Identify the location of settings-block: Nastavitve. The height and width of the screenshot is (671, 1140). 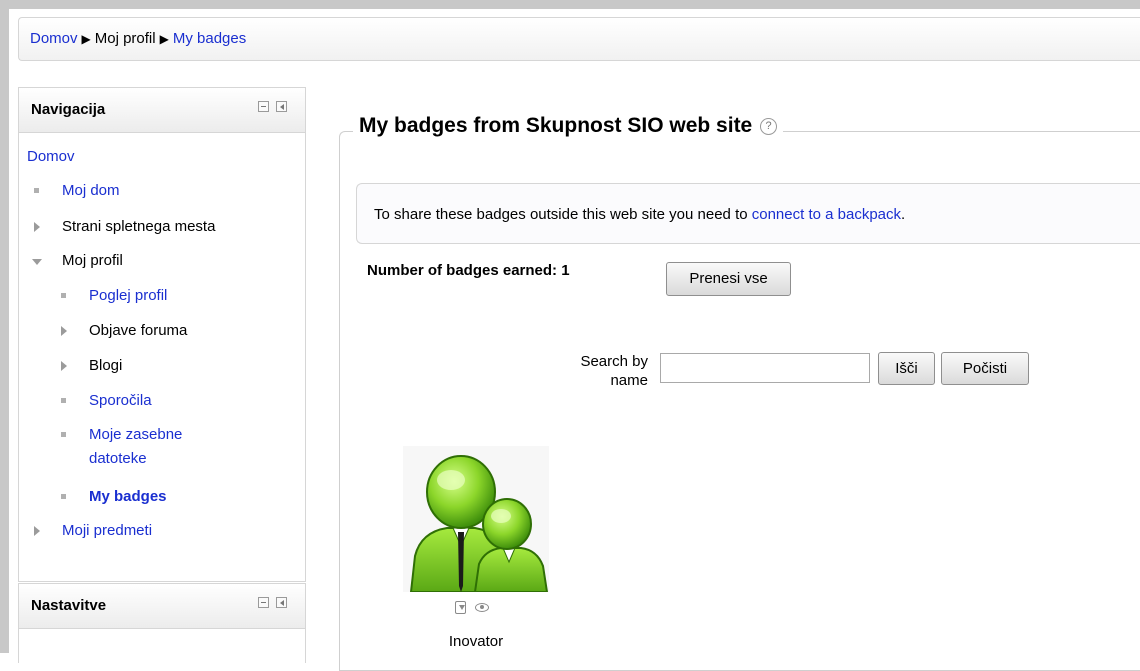
(162, 623).